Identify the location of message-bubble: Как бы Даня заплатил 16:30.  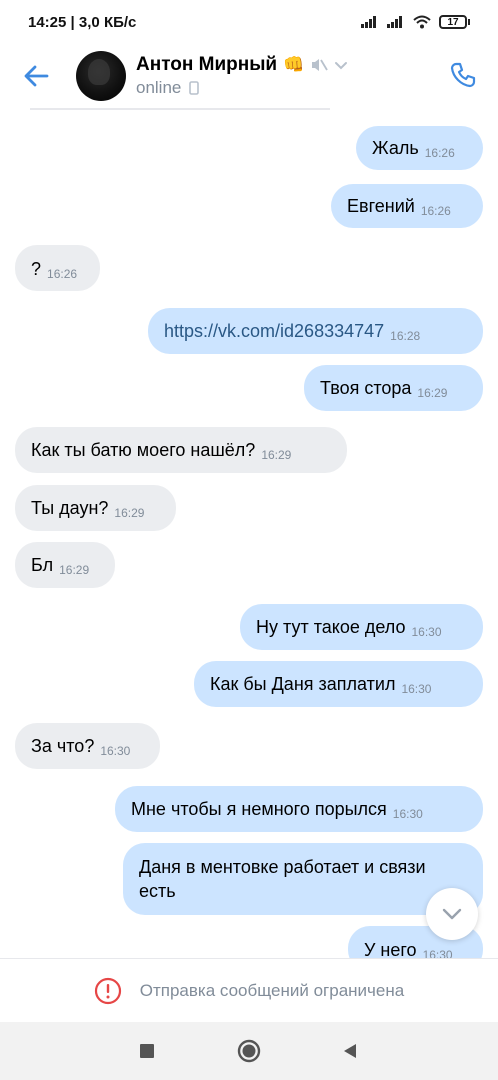
(338, 684).